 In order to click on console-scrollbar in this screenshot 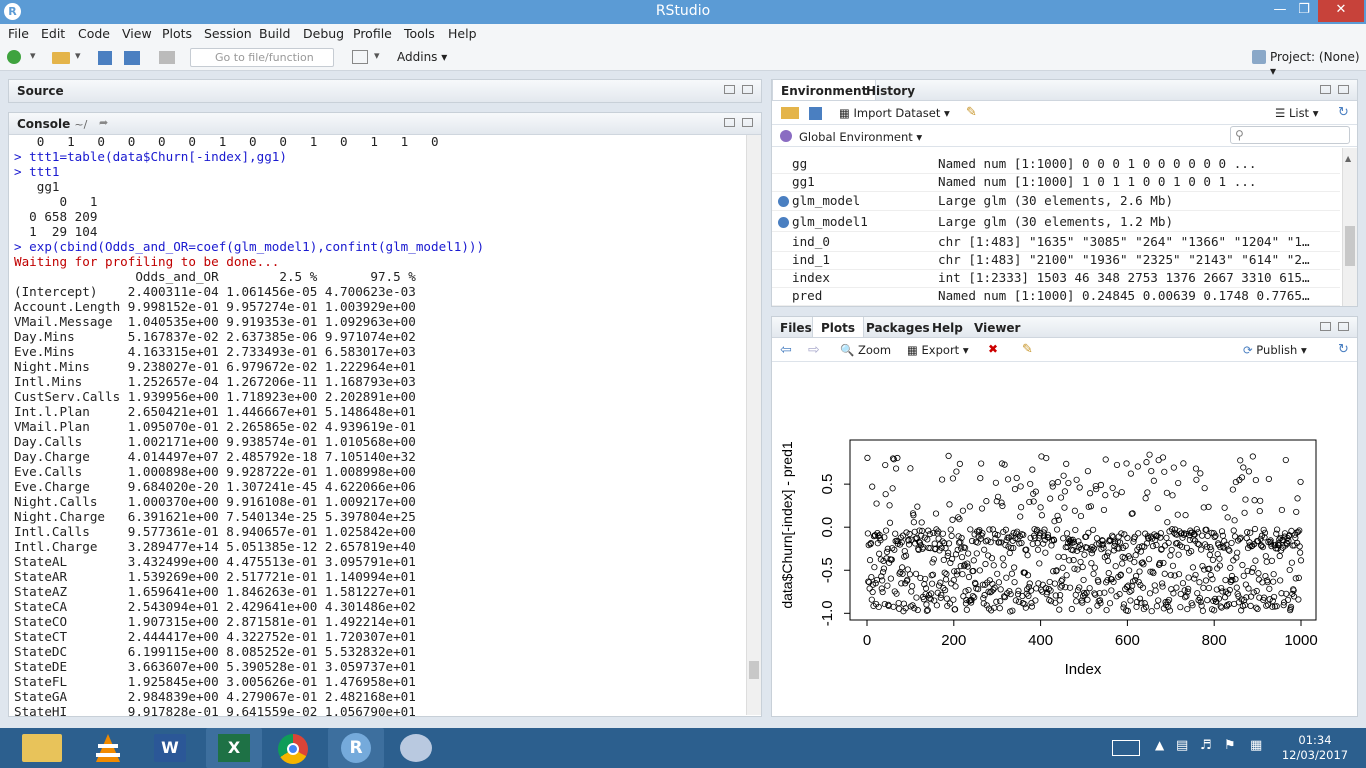, I will do `click(753, 425)`.